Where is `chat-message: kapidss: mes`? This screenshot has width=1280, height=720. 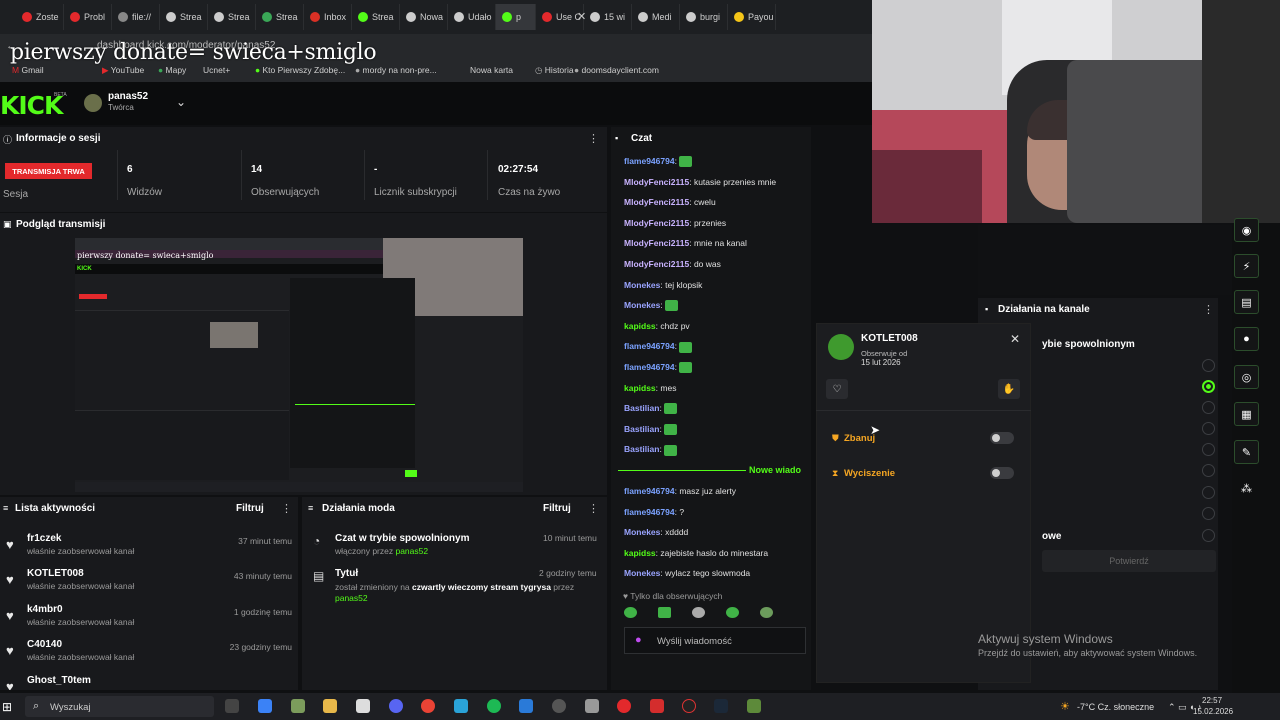
chat-message: kapidss: mes is located at coordinates (650, 388).